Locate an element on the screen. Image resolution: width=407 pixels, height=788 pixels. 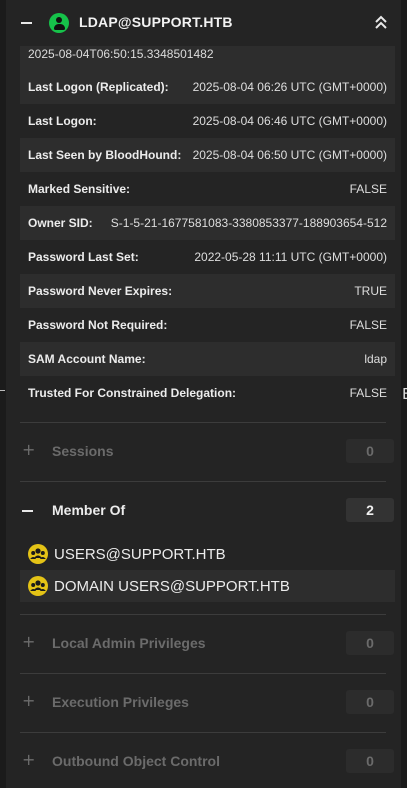
property-row: SAM Account Name: ldap is located at coordinates (207, 359).